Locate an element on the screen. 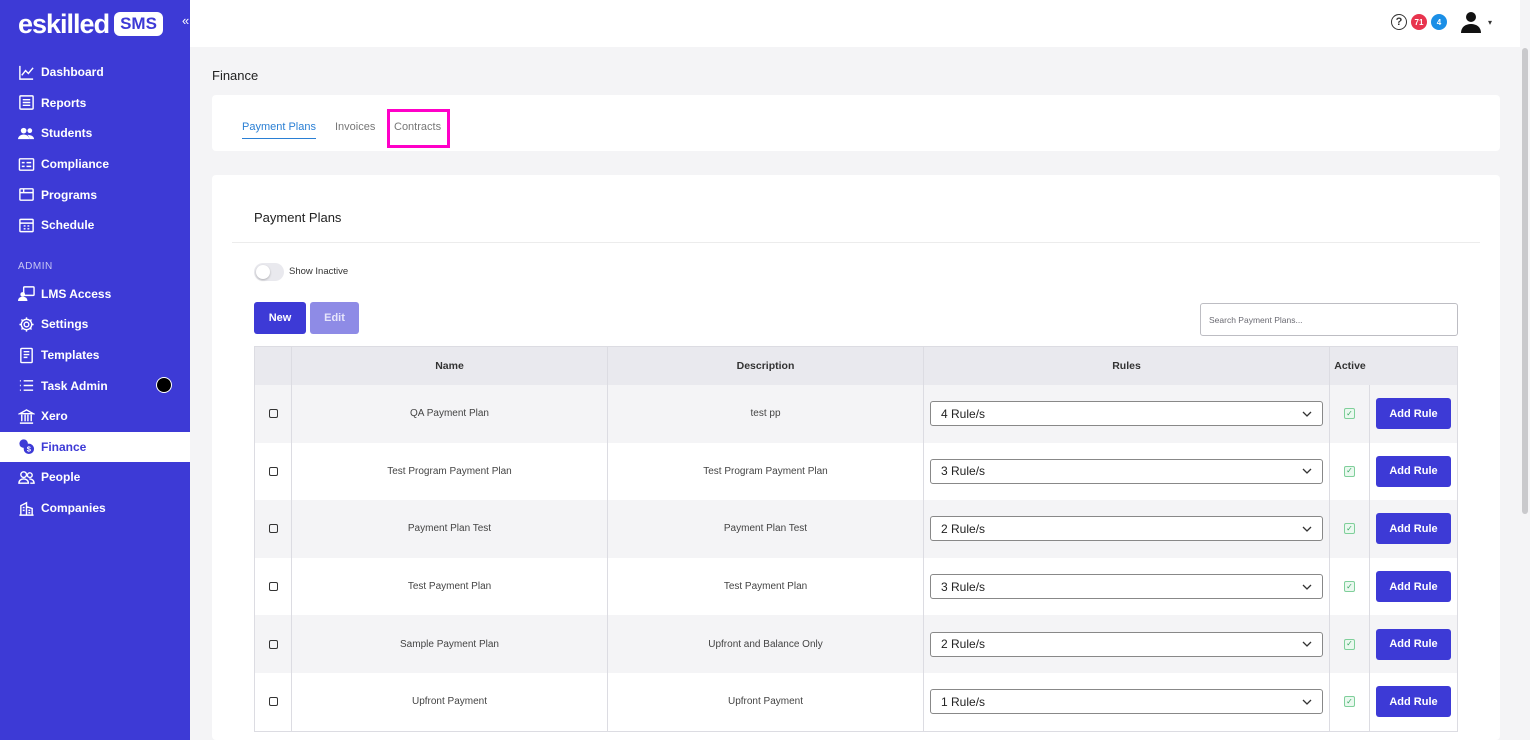 The image size is (1530, 740). list-icon is located at coordinates (26, 385).